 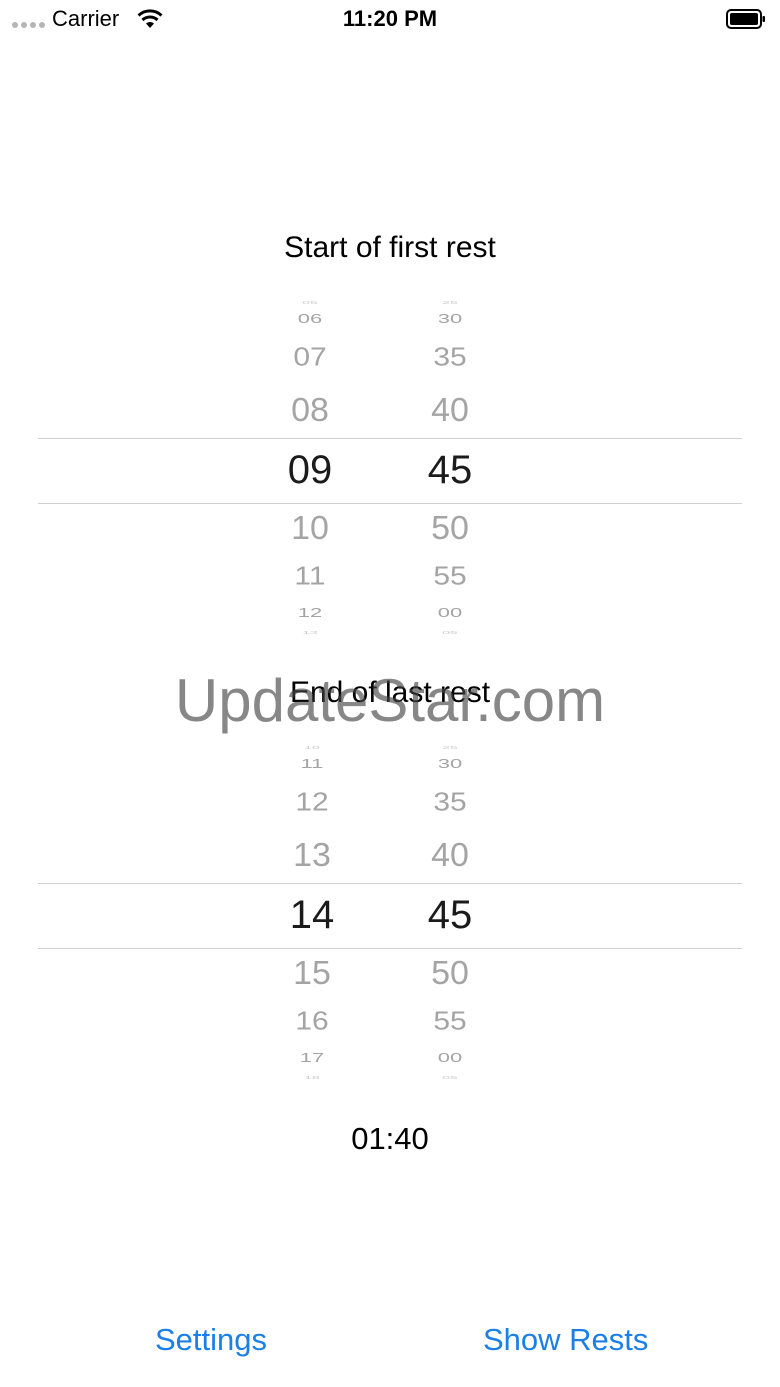 I want to click on start-picker-title: Start of first rest, so click(x=390, y=247).